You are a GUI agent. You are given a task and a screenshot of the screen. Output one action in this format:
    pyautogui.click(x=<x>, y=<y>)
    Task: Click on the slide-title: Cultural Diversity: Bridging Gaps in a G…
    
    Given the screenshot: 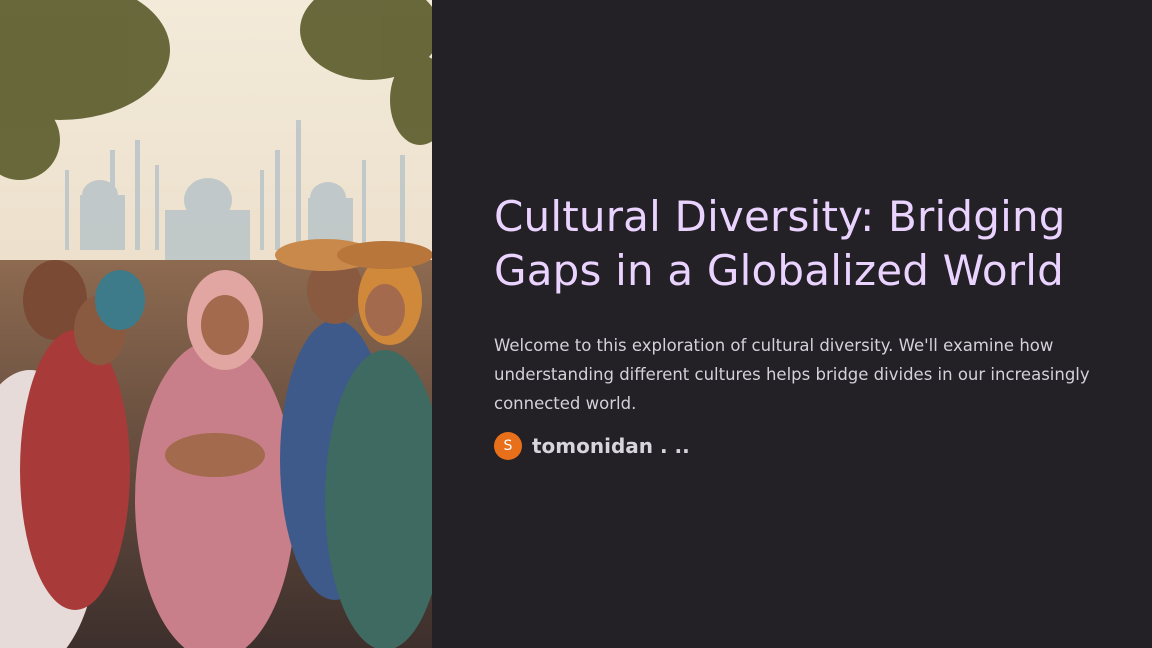 What is the action you would take?
    pyautogui.click(x=780, y=243)
    